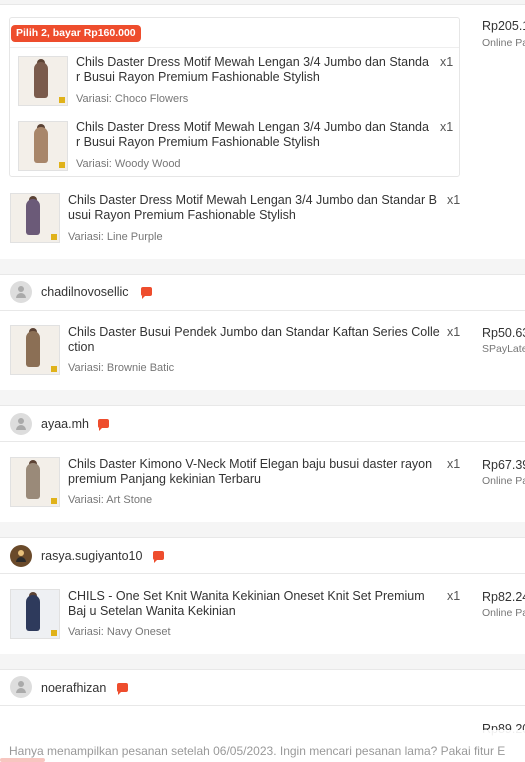 This screenshot has width=525, height=762. I want to click on order-total: Rp205.1, so click(503, 26).